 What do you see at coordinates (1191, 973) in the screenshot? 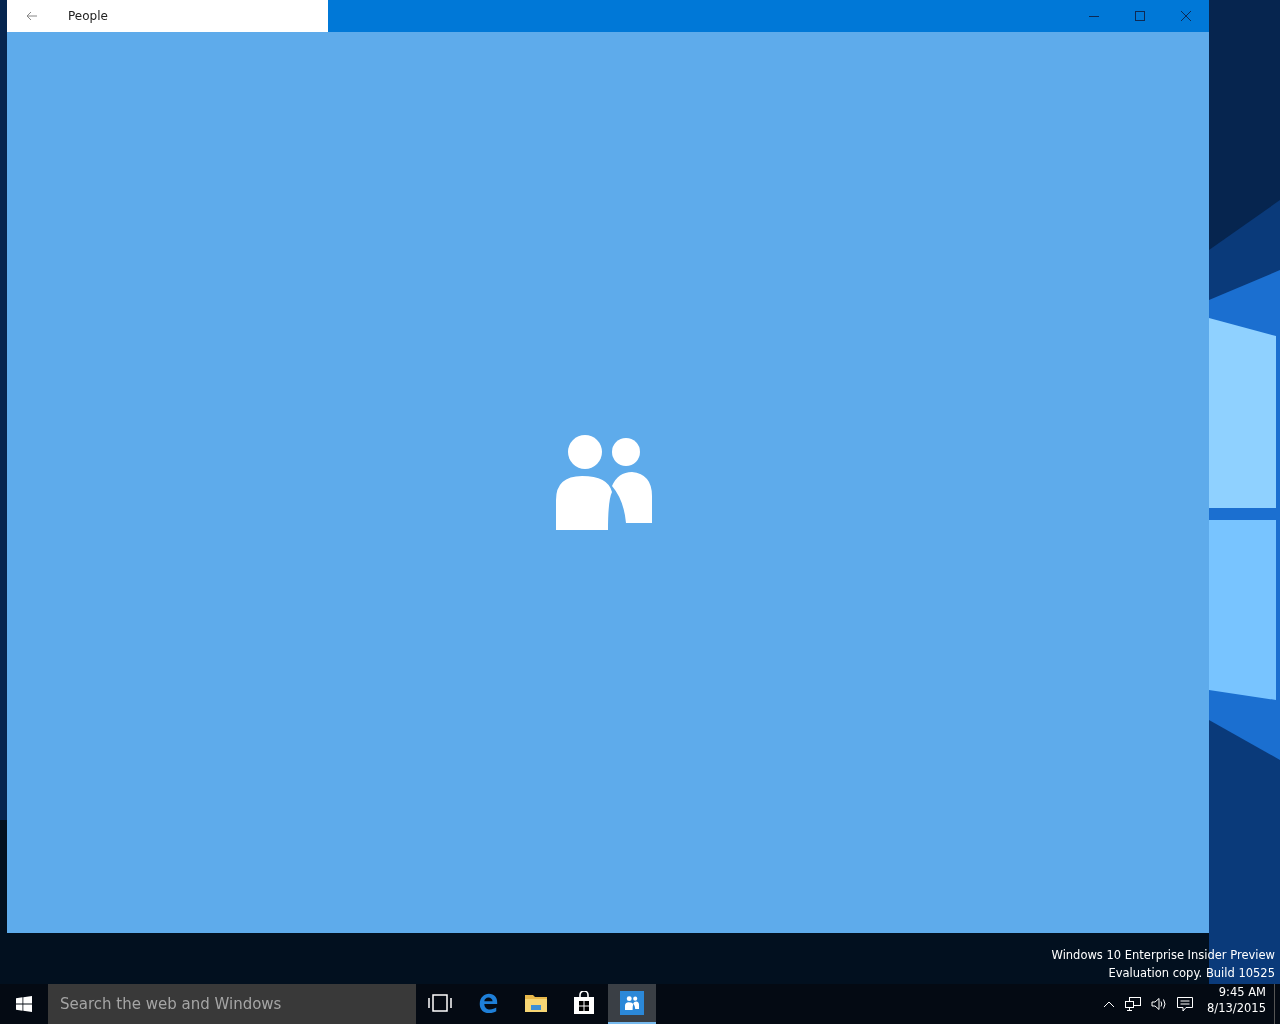
I see `build-notice-line: Evaluation copy. Build 10525` at bounding box center [1191, 973].